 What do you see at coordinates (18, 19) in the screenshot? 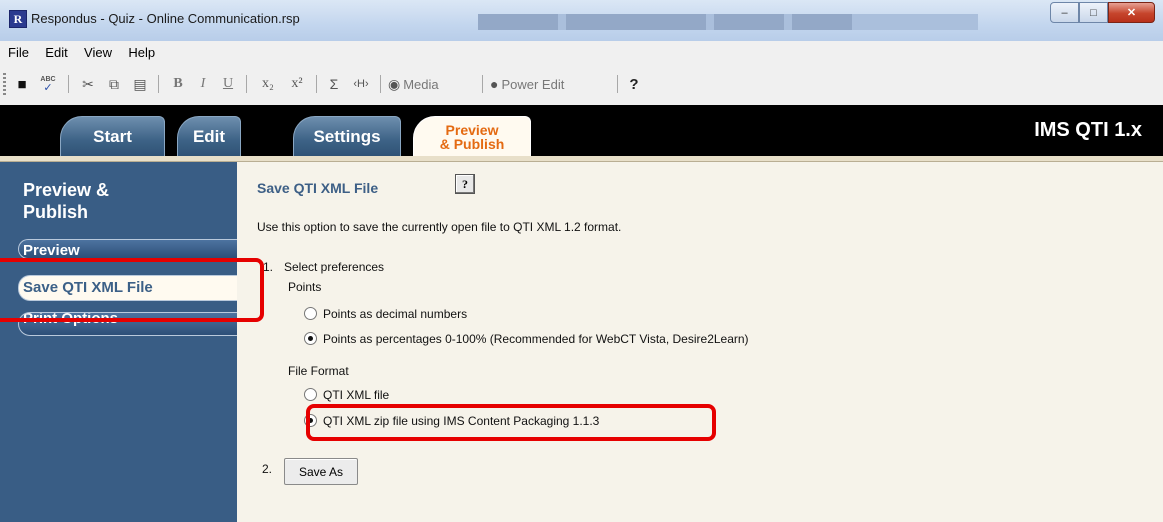
I see `respondus-app-icon: R` at bounding box center [18, 19].